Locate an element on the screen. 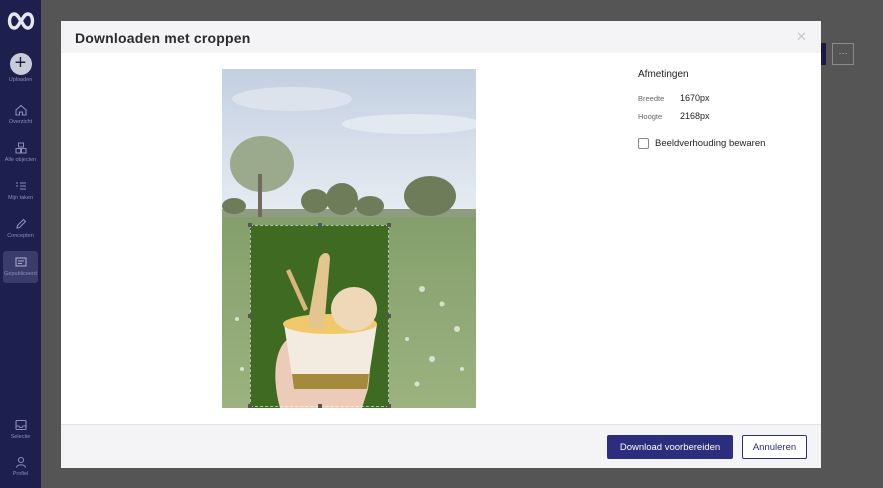 This screenshot has height=488, width=883. dimensions-panel: Afmetingen Breedte 1670px Hoogte 2168px is located at coordinates (674, 95).